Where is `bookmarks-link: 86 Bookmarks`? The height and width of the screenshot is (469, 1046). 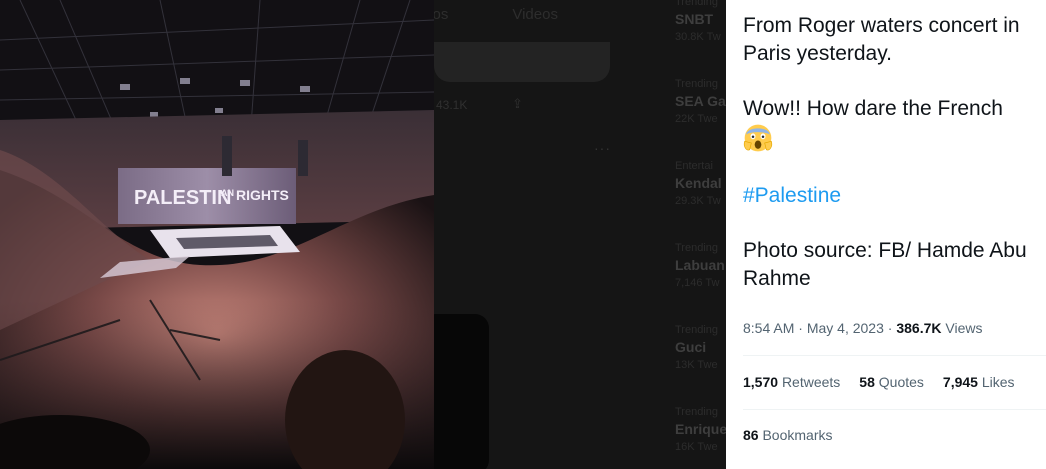 bookmarks-link: 86 Bookmarks is located at coordinates (788, 435).